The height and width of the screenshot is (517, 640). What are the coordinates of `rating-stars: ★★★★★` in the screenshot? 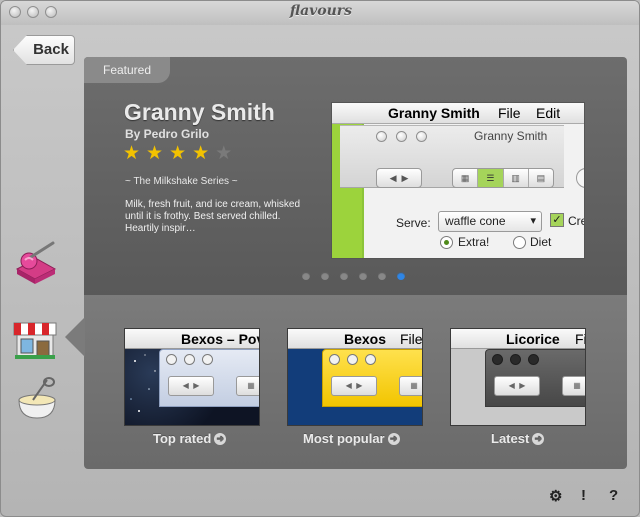 It's located at (180, 153).